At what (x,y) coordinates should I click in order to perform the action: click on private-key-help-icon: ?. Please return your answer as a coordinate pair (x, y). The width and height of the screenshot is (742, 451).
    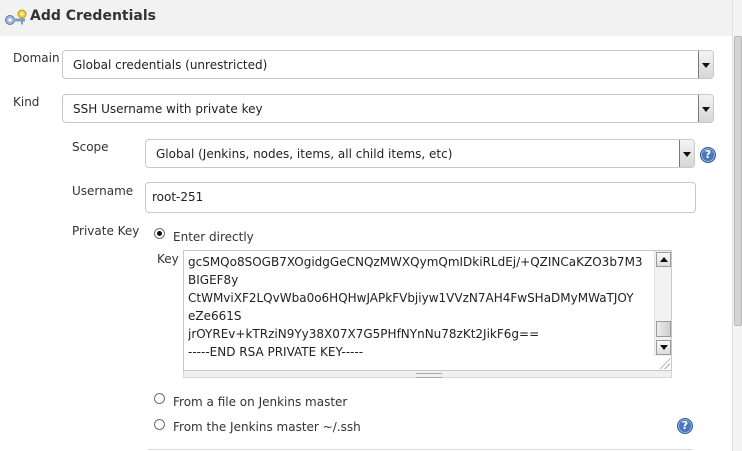
    Looking at the image, I should click on (685, 426).